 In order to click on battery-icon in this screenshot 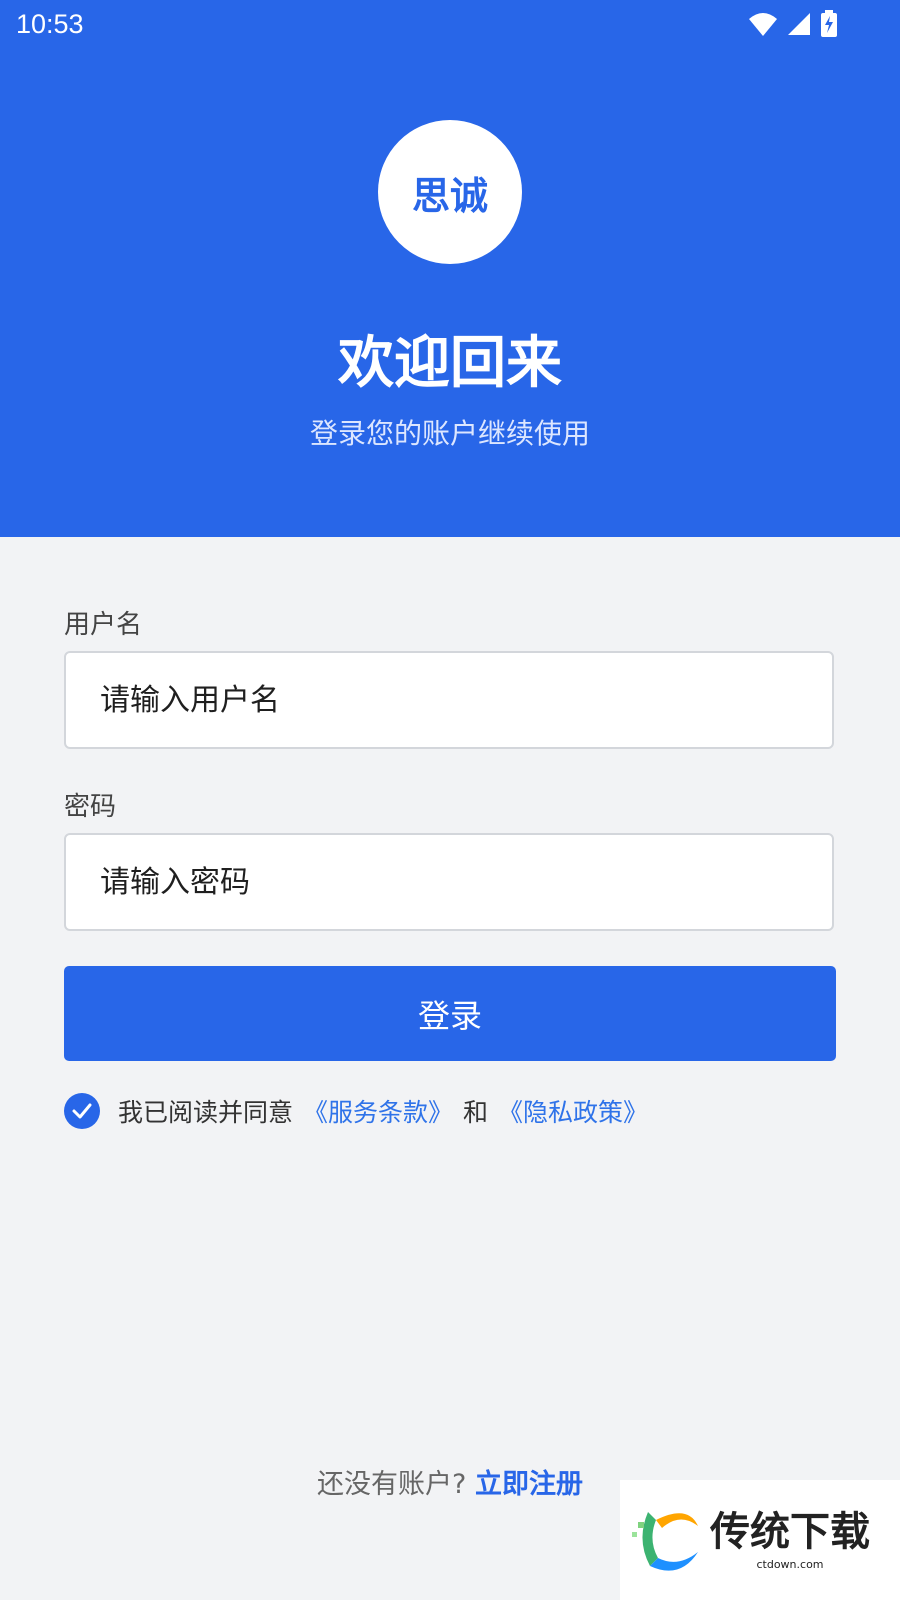, I will do `click(829, 23)`.